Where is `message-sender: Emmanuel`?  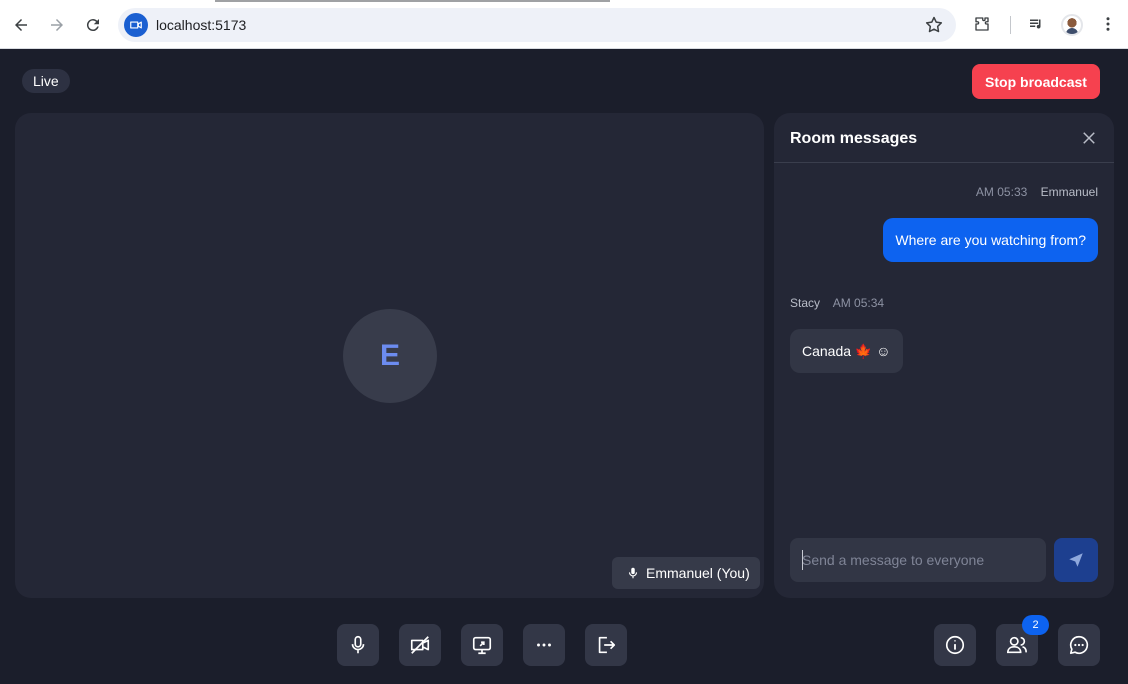 message-sender: Emmanuel is located at coordinates (1069, 192).